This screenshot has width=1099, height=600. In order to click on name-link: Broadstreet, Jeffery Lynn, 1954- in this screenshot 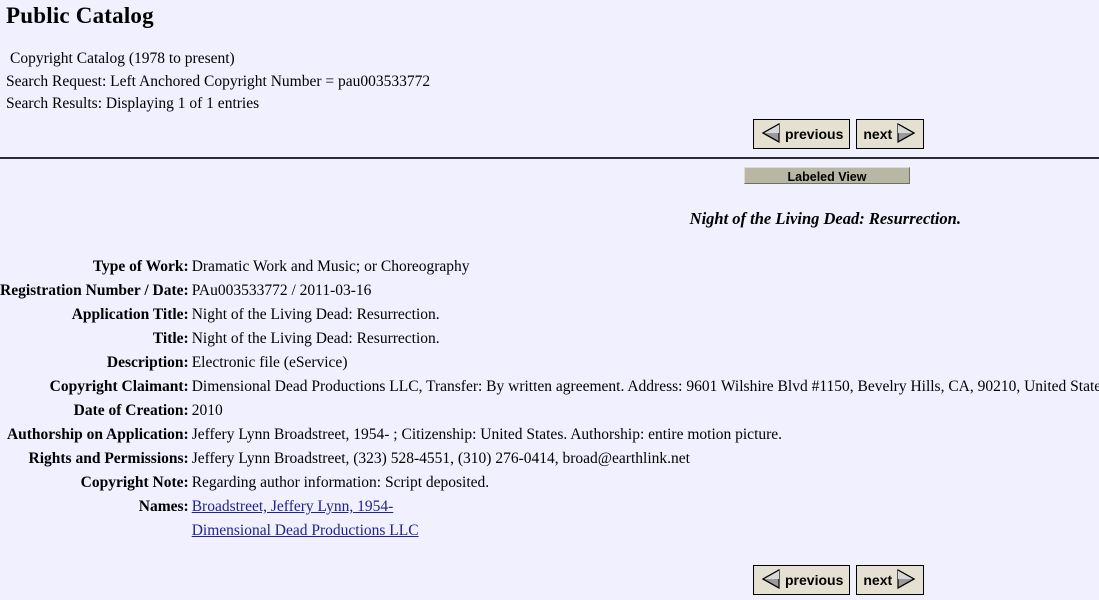, I will do `click(293, 507)`.